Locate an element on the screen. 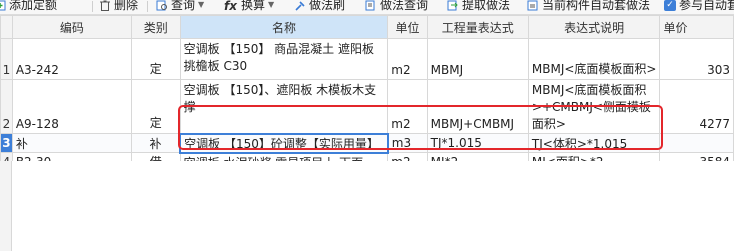 The width and height of the screenshot is (734, 251). conversion-label: 换算 is located at coordinates (253, 6).